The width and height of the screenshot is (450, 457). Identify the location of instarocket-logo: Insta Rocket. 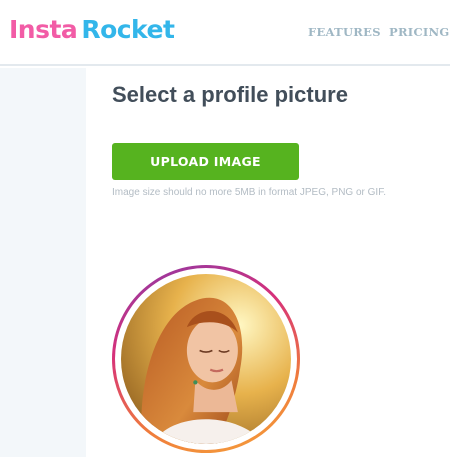
(92, 30).